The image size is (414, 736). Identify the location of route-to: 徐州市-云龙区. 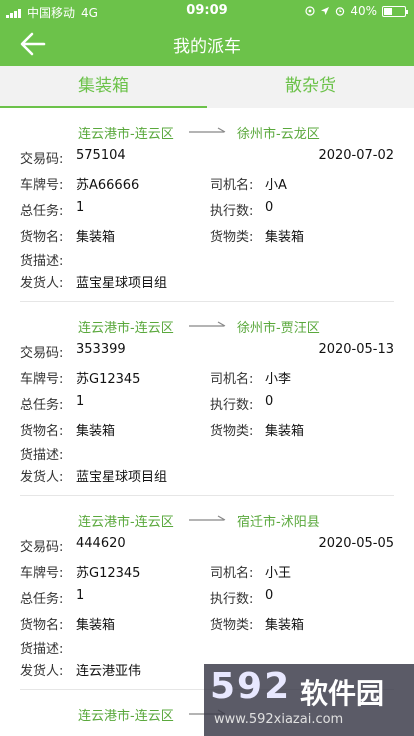
(278, 134).